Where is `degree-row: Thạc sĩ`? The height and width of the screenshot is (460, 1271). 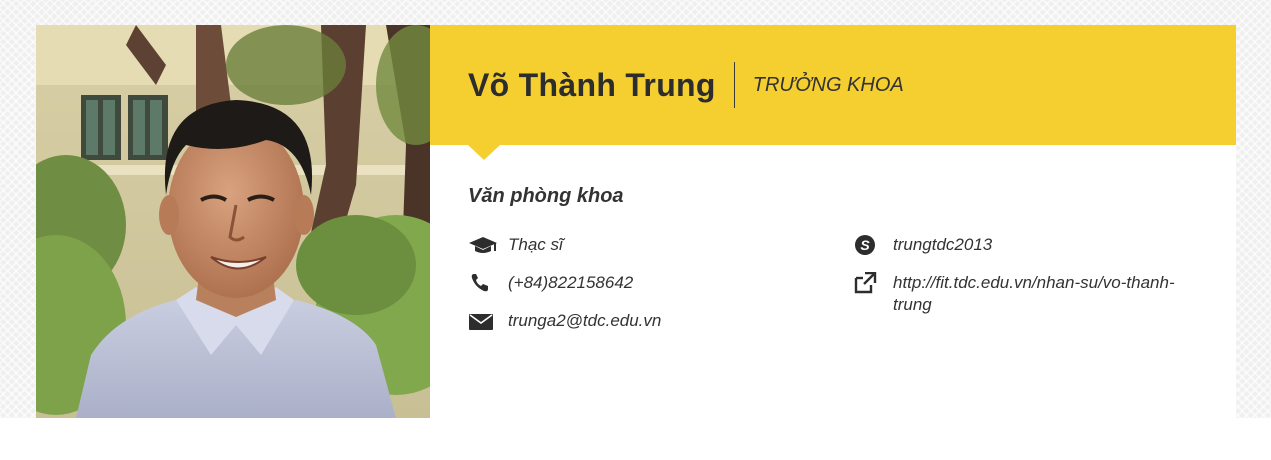
degree-row: Thạc sĩ is located at coordinates (660, 245).